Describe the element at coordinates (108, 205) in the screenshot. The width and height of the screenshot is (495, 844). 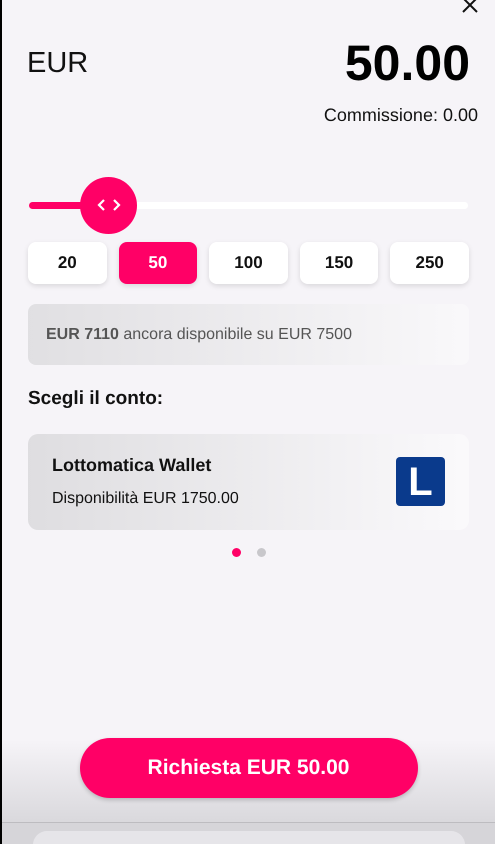
I see `arrows-icon` at that location.